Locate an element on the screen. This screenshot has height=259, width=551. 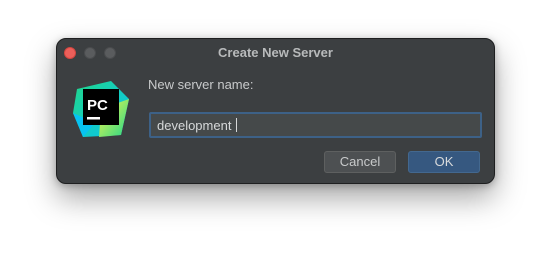
server-name-label: New server name: is located at coordinates (201, 84).